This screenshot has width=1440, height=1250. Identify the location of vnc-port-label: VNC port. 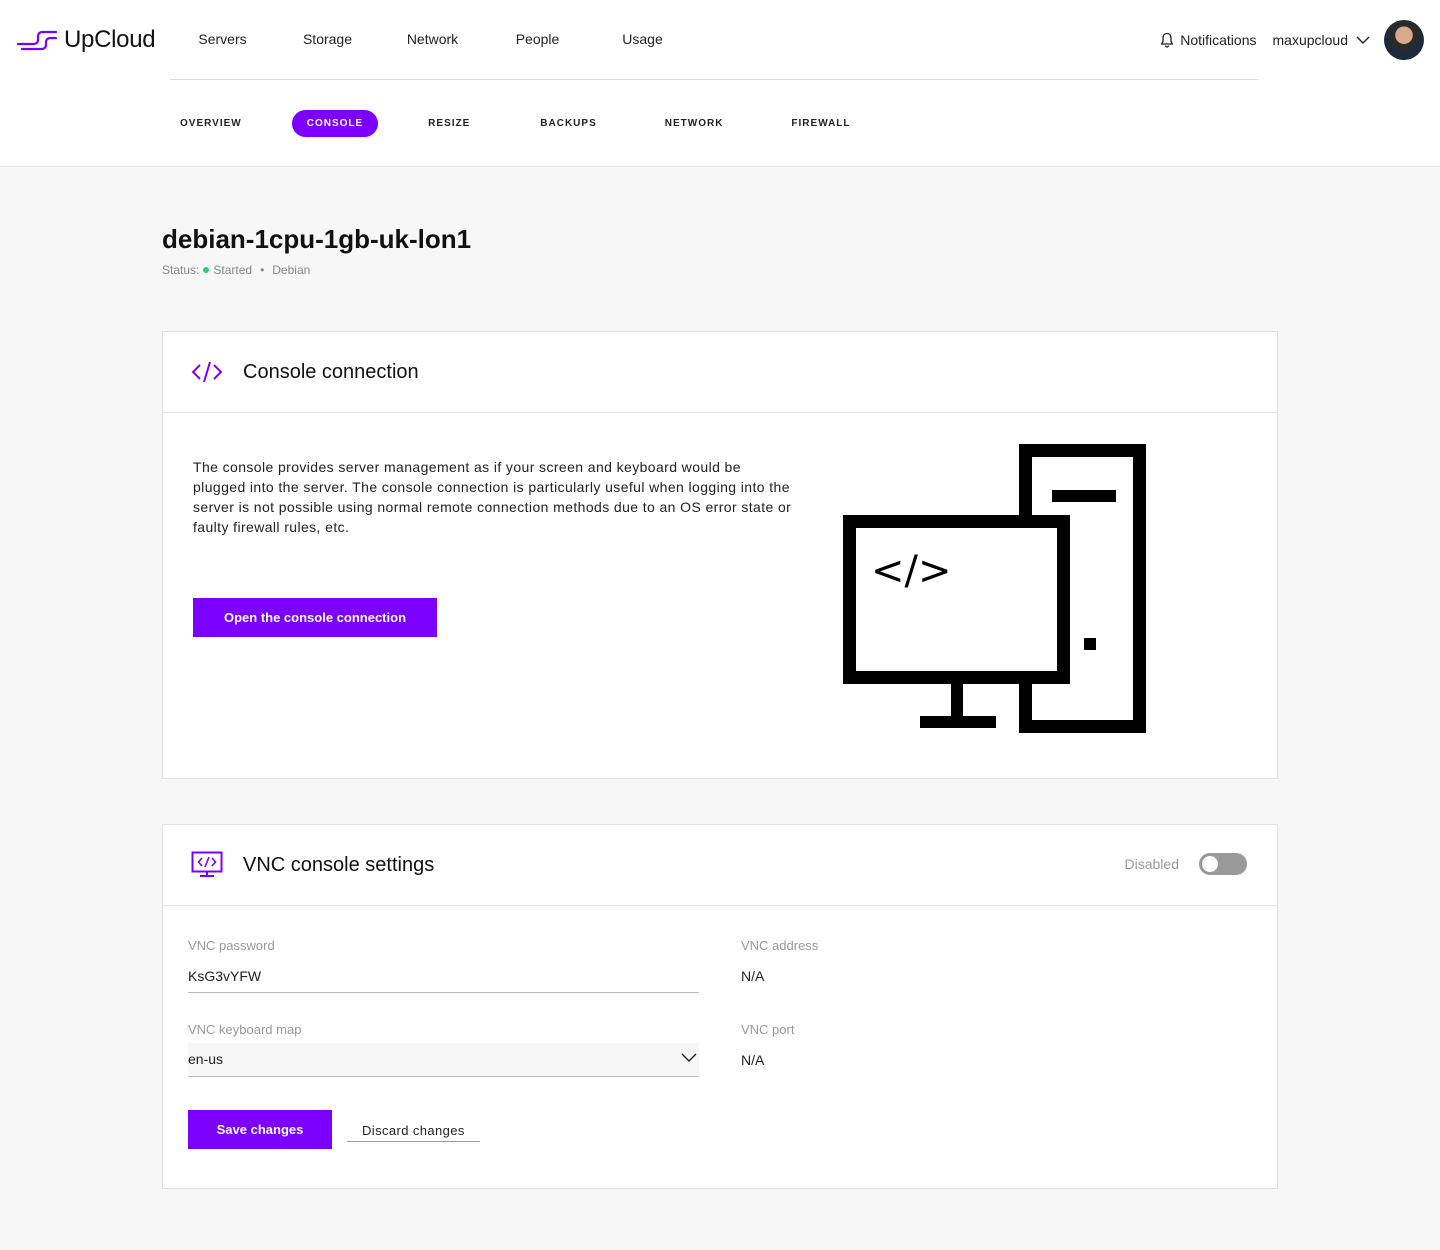
(768, 1029).